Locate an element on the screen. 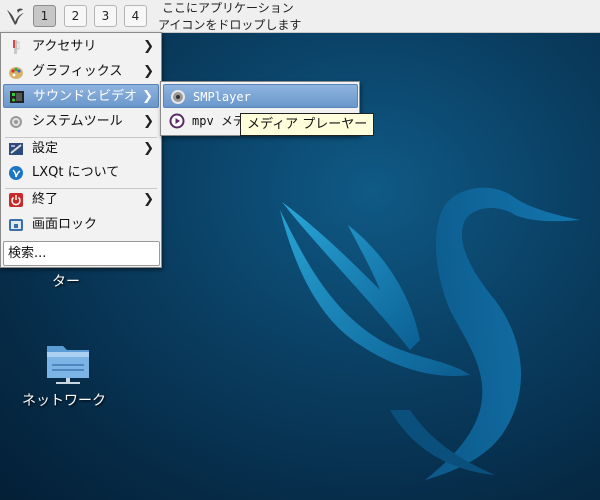 The image size is (600, 500). system-gear-icon is located at coordinates (16, 122).